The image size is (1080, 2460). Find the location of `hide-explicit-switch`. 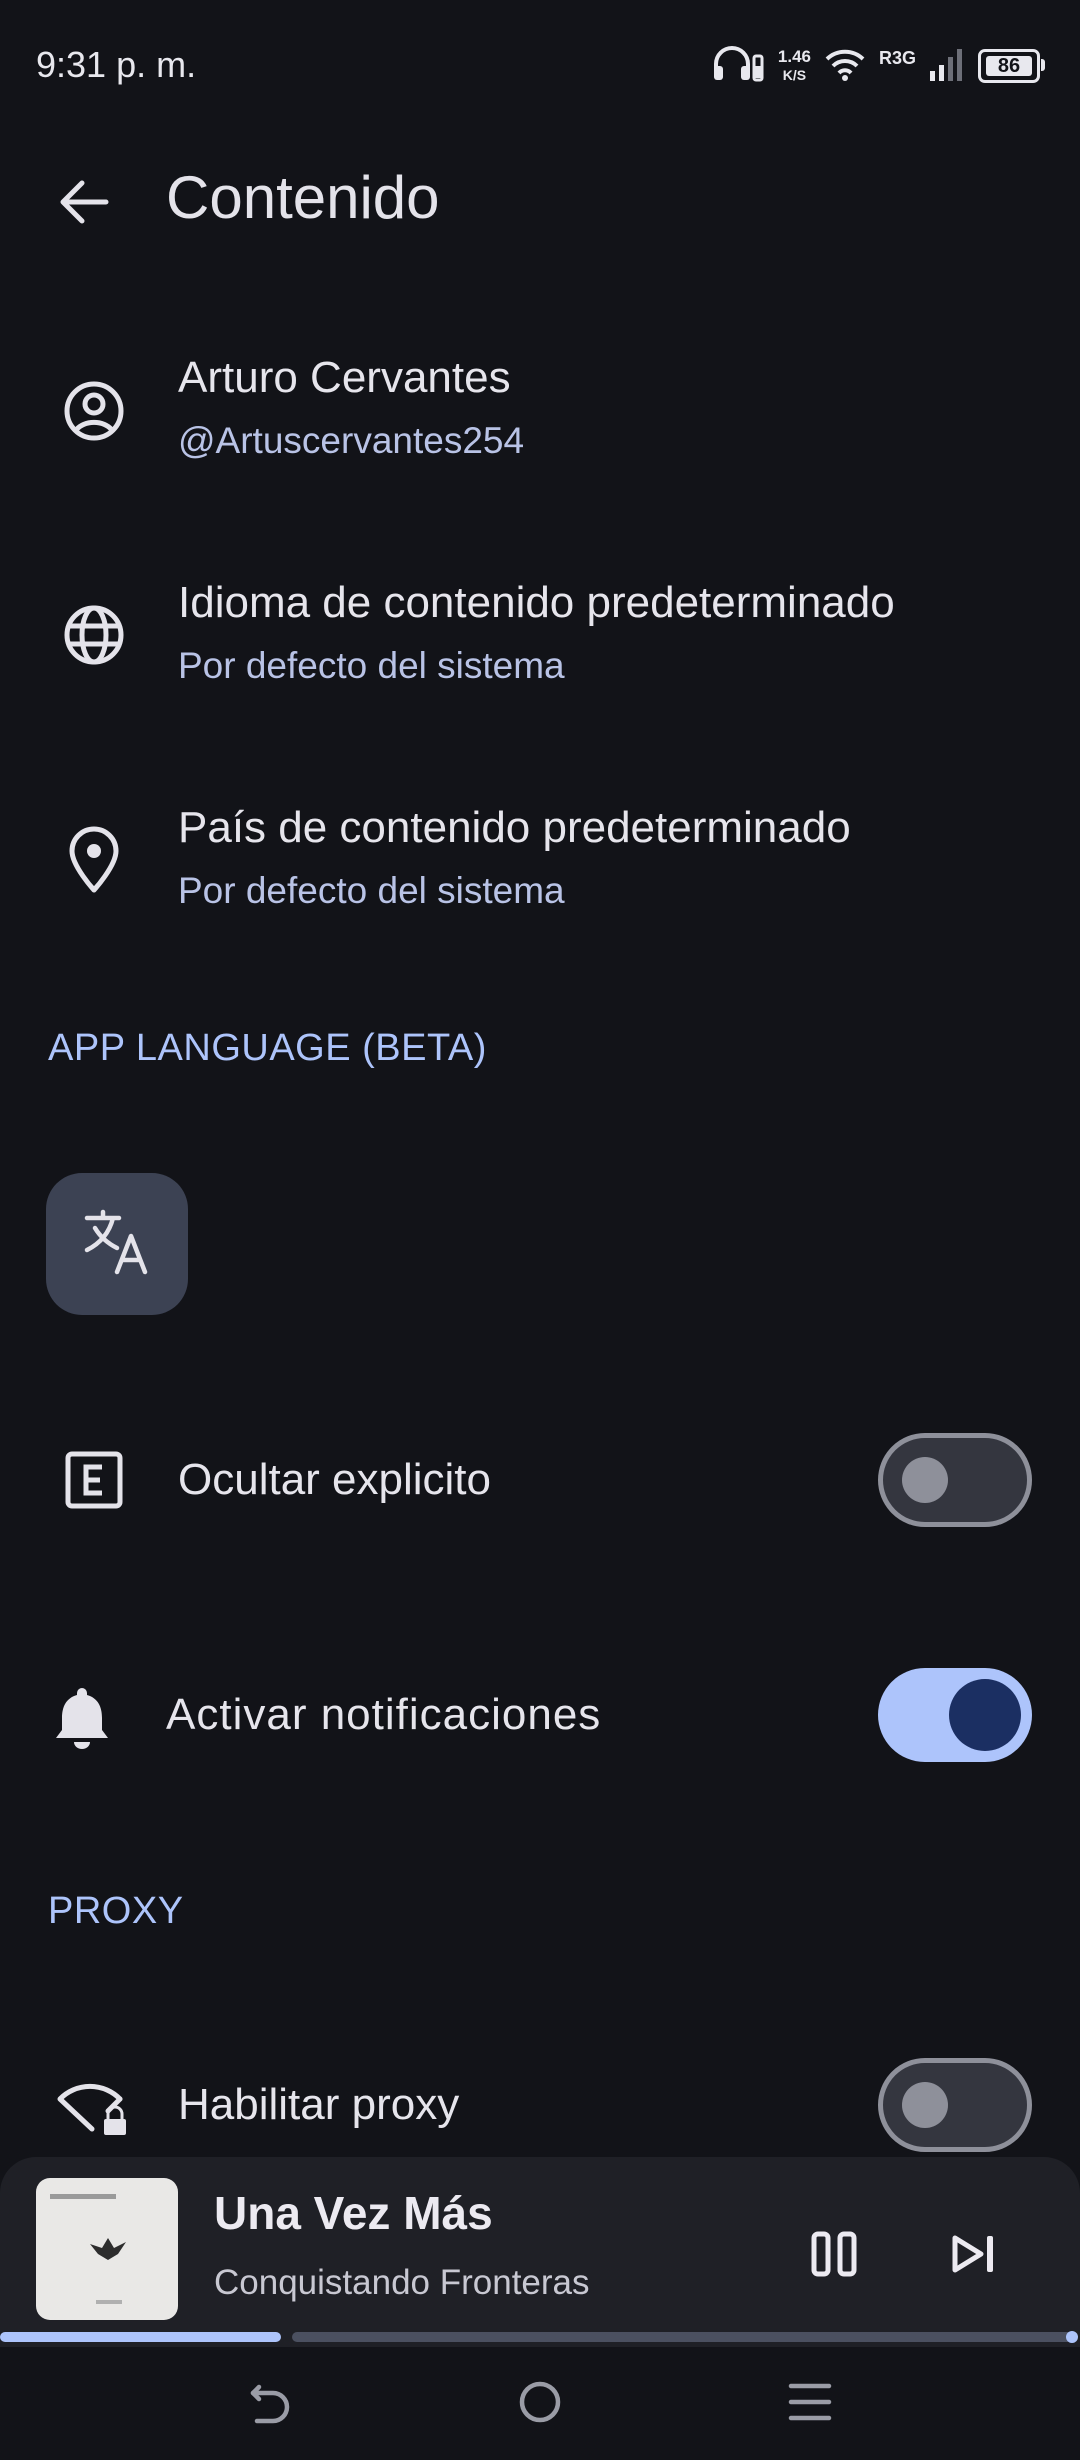

hide-explicit-switch is located at coordinates (955, 1480).